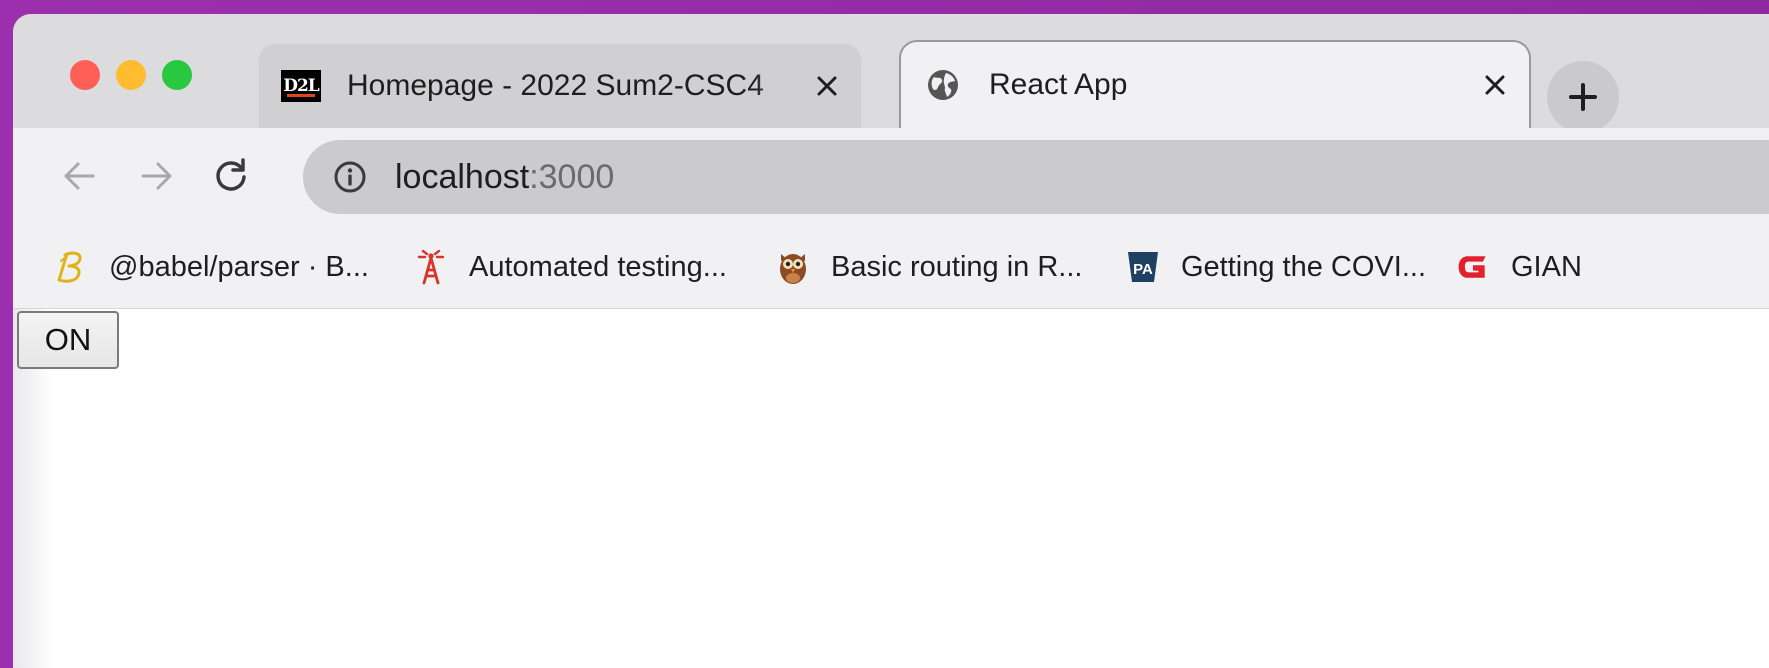 This screenshot has height=668, width=1769. I want to click on url-text: localhost:3000, so click(504, 177).